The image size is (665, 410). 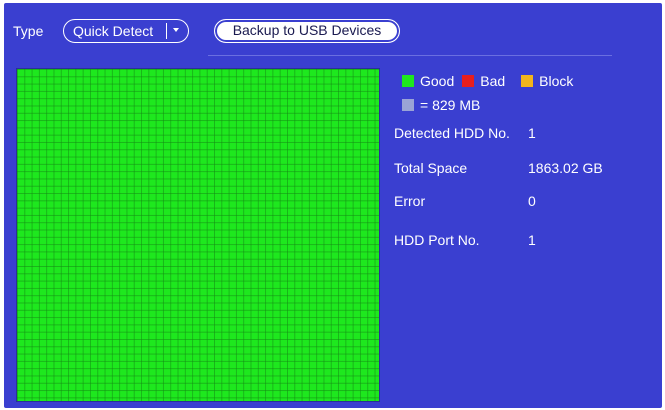 I want to click on dropdown-divider, so click(x=166, y=31).